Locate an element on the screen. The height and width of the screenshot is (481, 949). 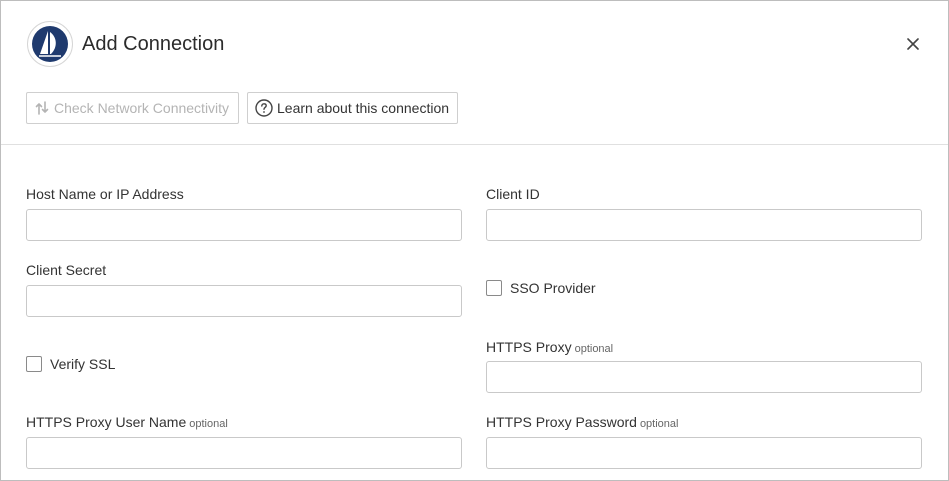
sso-provider-checkbox: SSO Provider is located at coordinates (541, 288).